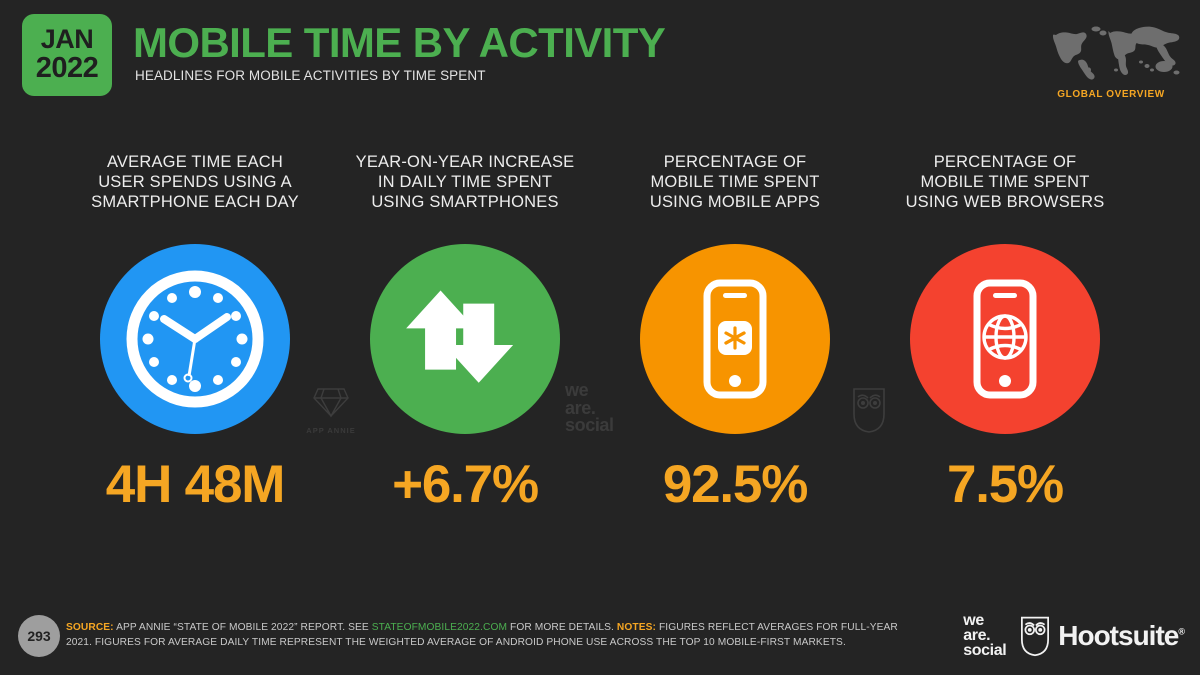  What do you see at coordinates (399, 42) in the screenshot?
I see `page-title: MOBILE TIME BY ACTIVITY` at bounding box center [399, 42].